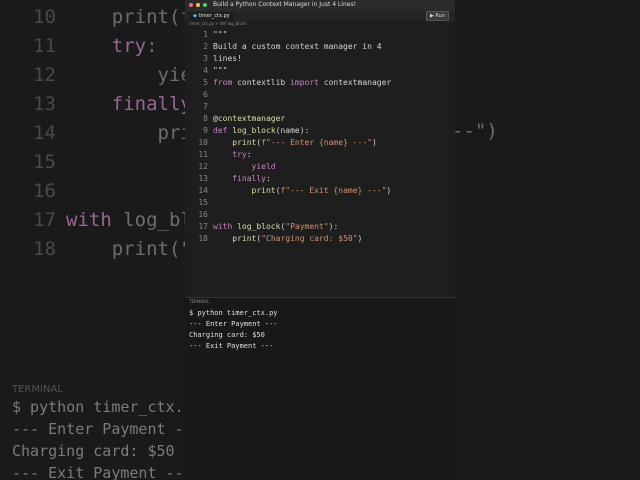  Describe the element at coordinates (199, 107) in the screenshot. I see `code-line-7: 7` at that location.